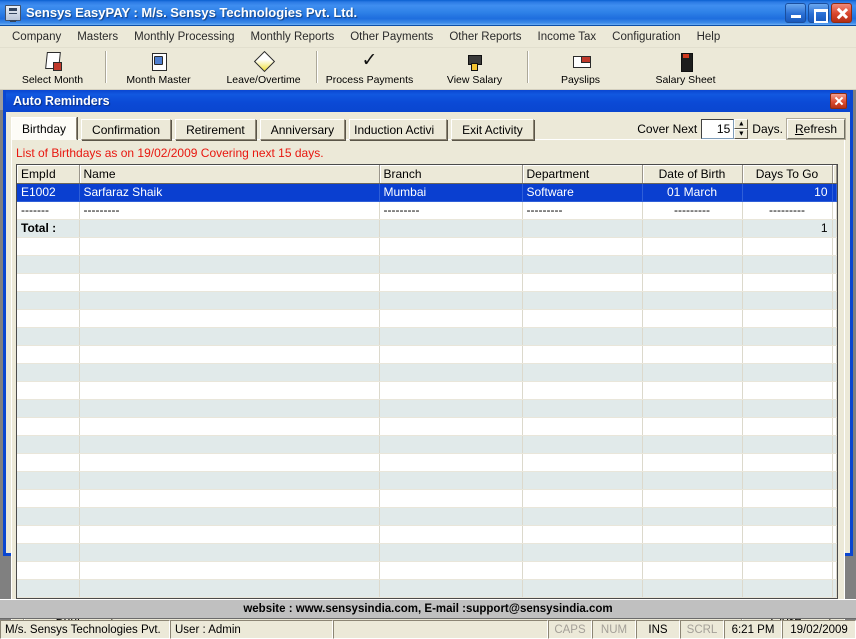  I want to click on menu-item-help: Help, so click(709, 37).